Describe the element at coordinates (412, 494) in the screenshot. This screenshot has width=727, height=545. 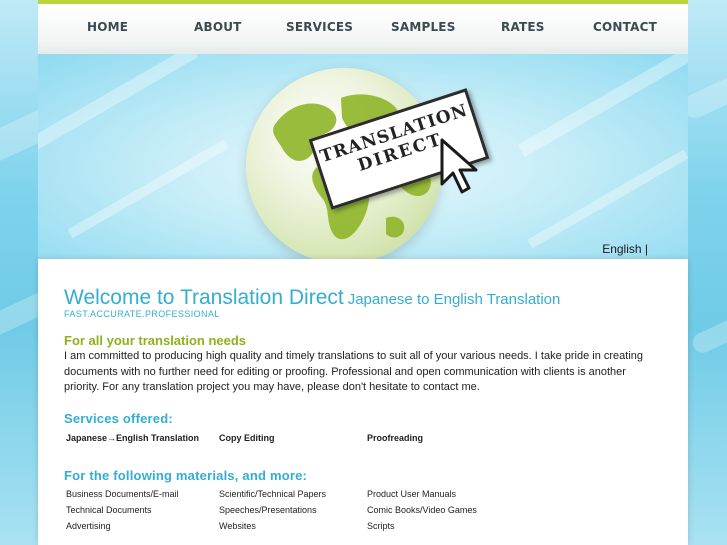
I see `material-item: Product User Manuals` at that location.